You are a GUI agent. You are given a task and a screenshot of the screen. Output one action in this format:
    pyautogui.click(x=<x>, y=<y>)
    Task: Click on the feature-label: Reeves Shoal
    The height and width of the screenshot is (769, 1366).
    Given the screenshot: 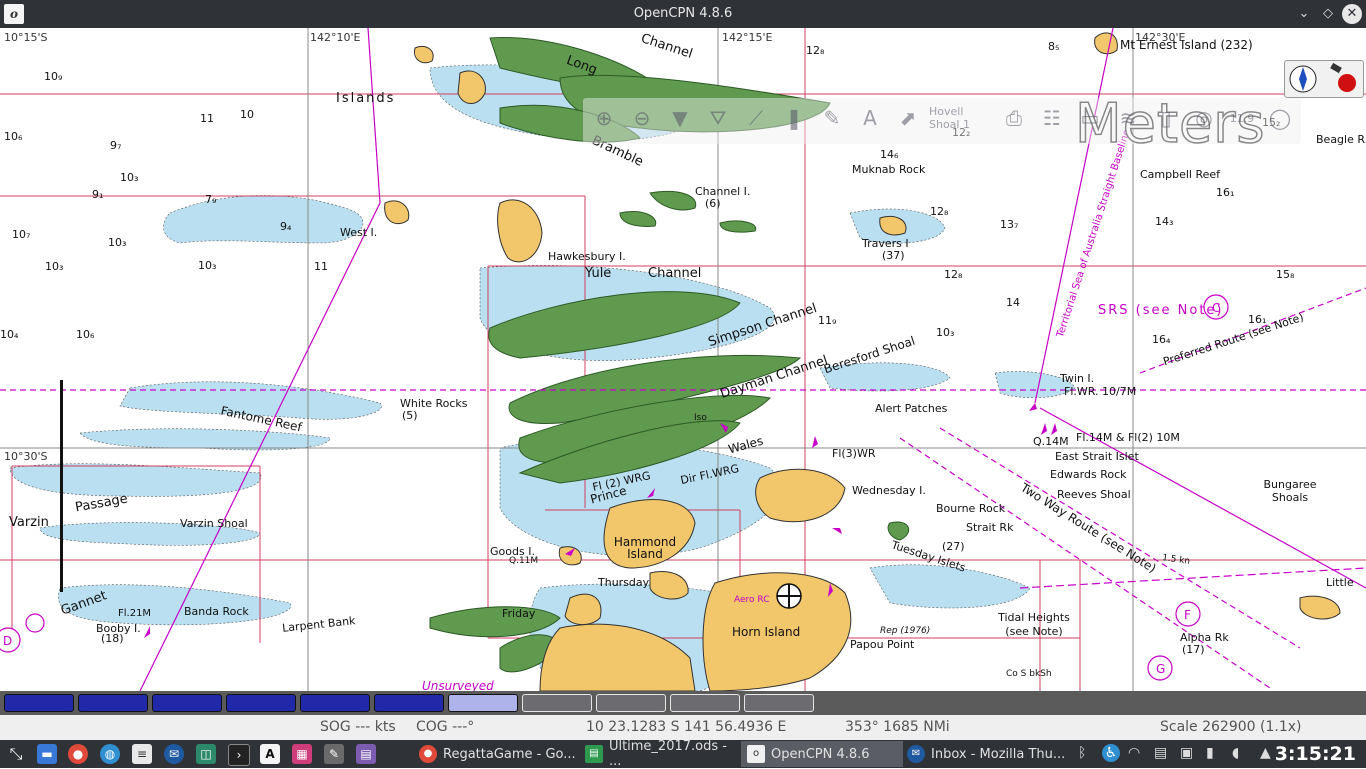 What is the action you would take?
    pyautogui.click(x=1094, y=494)
    